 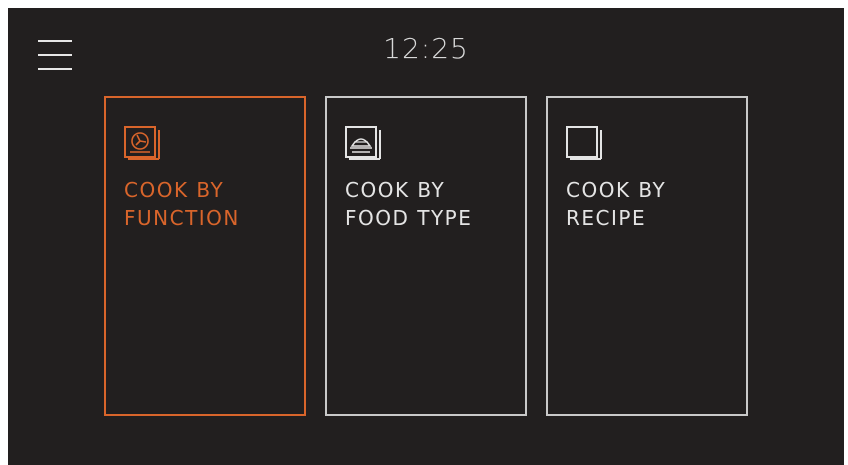 What do you see at coordinates (142, 143) in the screenshot?
I see `oven-fan-icon` at bounding box center [142, 143].